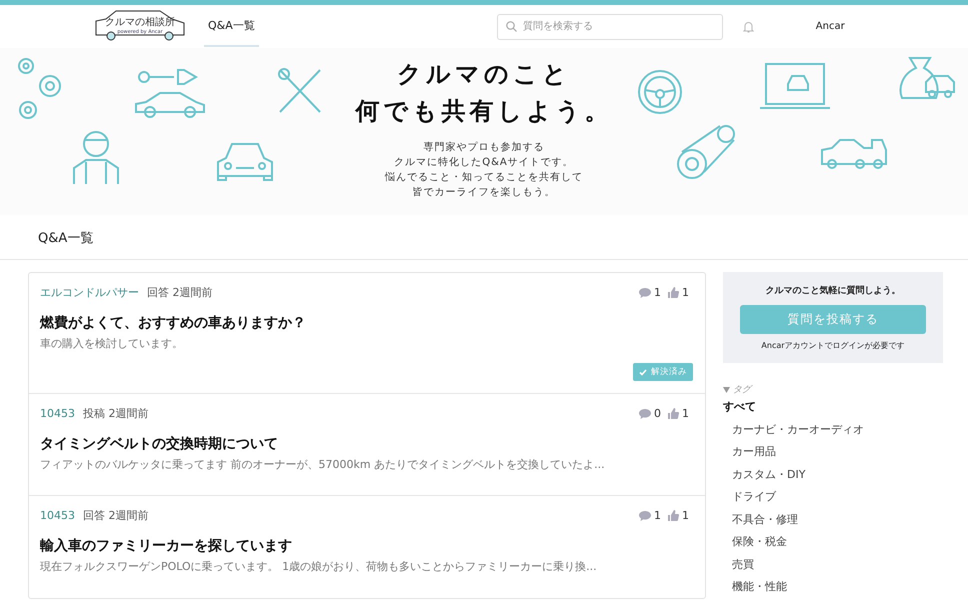 This screenshot has height=605, width=968. What do you see at coordinates (830, 26) in the screenshot?
I see `user-name: Ancar` at bounding box center [830, 26].